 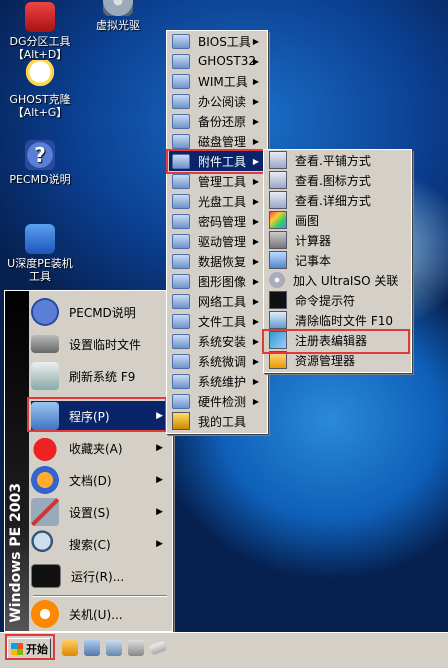 I want to click on start-button: 开始, so click(x=29, y=649).